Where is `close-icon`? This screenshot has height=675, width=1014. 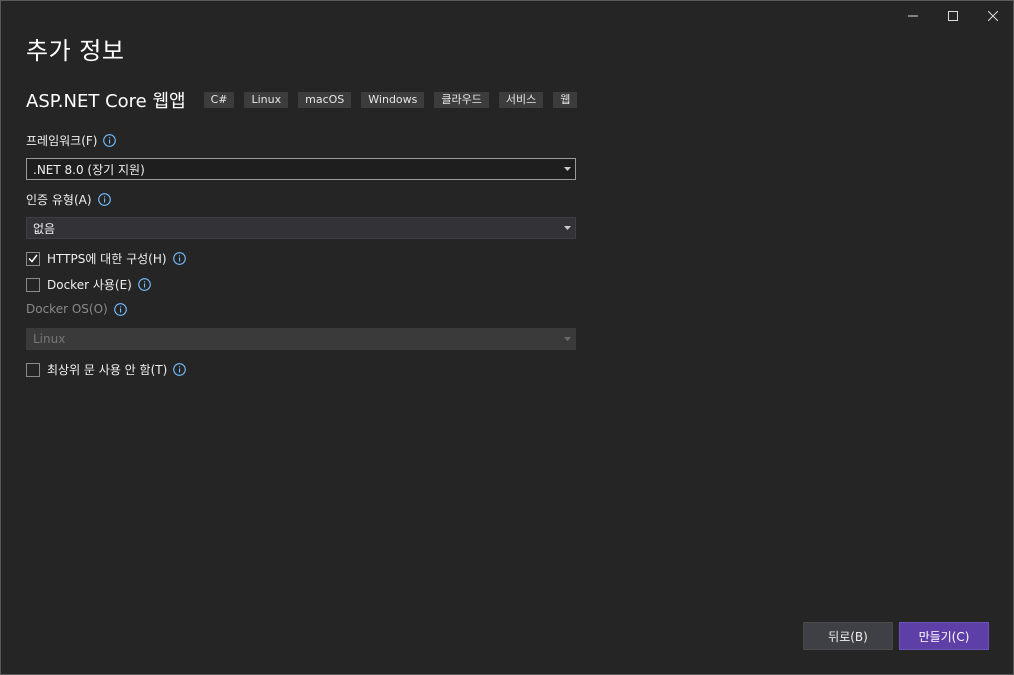
close-icon is located at coordinates (993, 16).